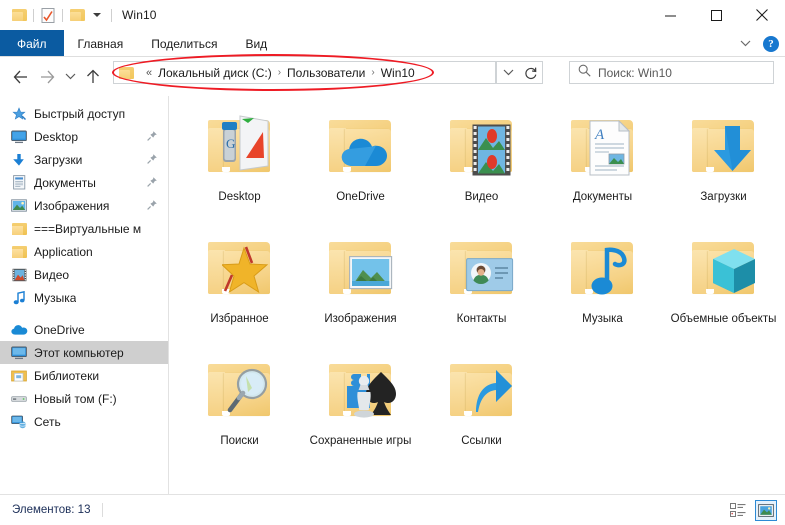 The width and height of the screenshot is (785, 525). I want to click on breadcrumb-item-drive: Локальный диск (C:), so click(215, 73).